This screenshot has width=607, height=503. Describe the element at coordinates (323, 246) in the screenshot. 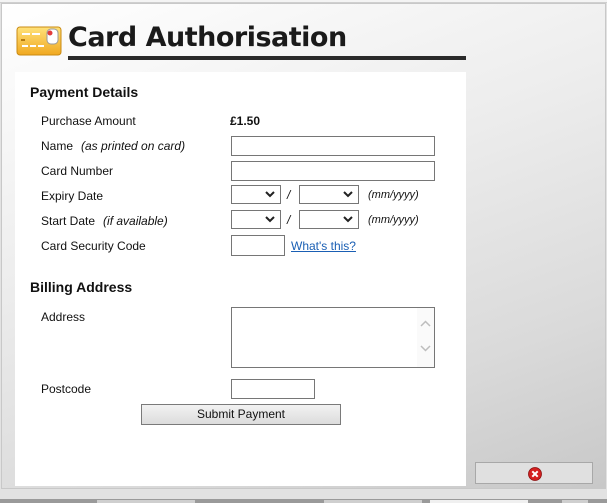

I see `whats-this-link: What's this?` at that location.